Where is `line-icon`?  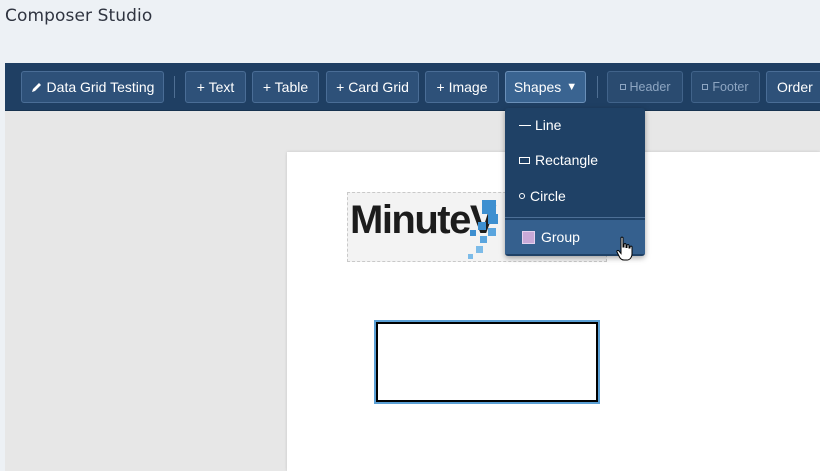 line-icon is located at coordinates (525, 125).